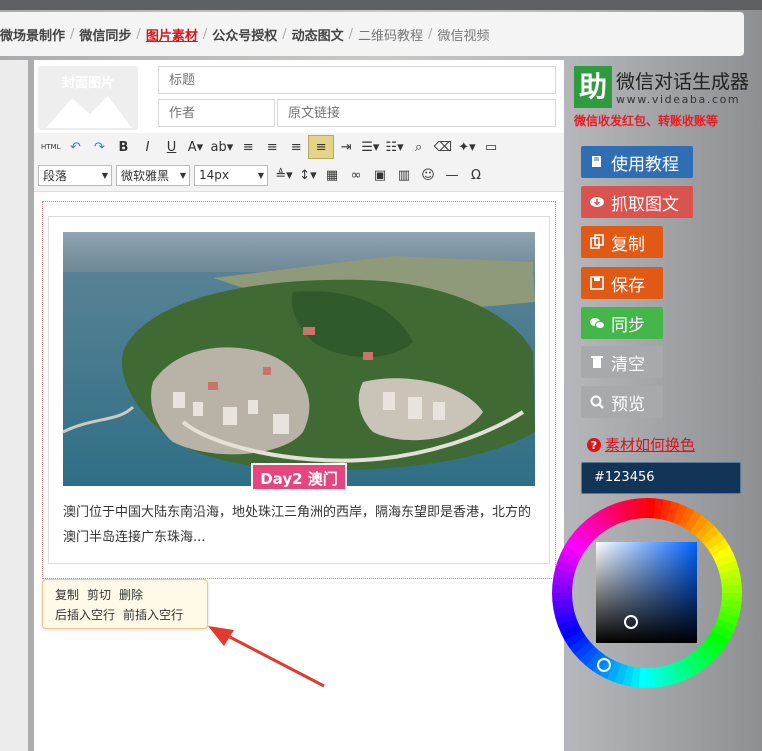  I want to click on question-circle-icon: ?, so click(594, 444).